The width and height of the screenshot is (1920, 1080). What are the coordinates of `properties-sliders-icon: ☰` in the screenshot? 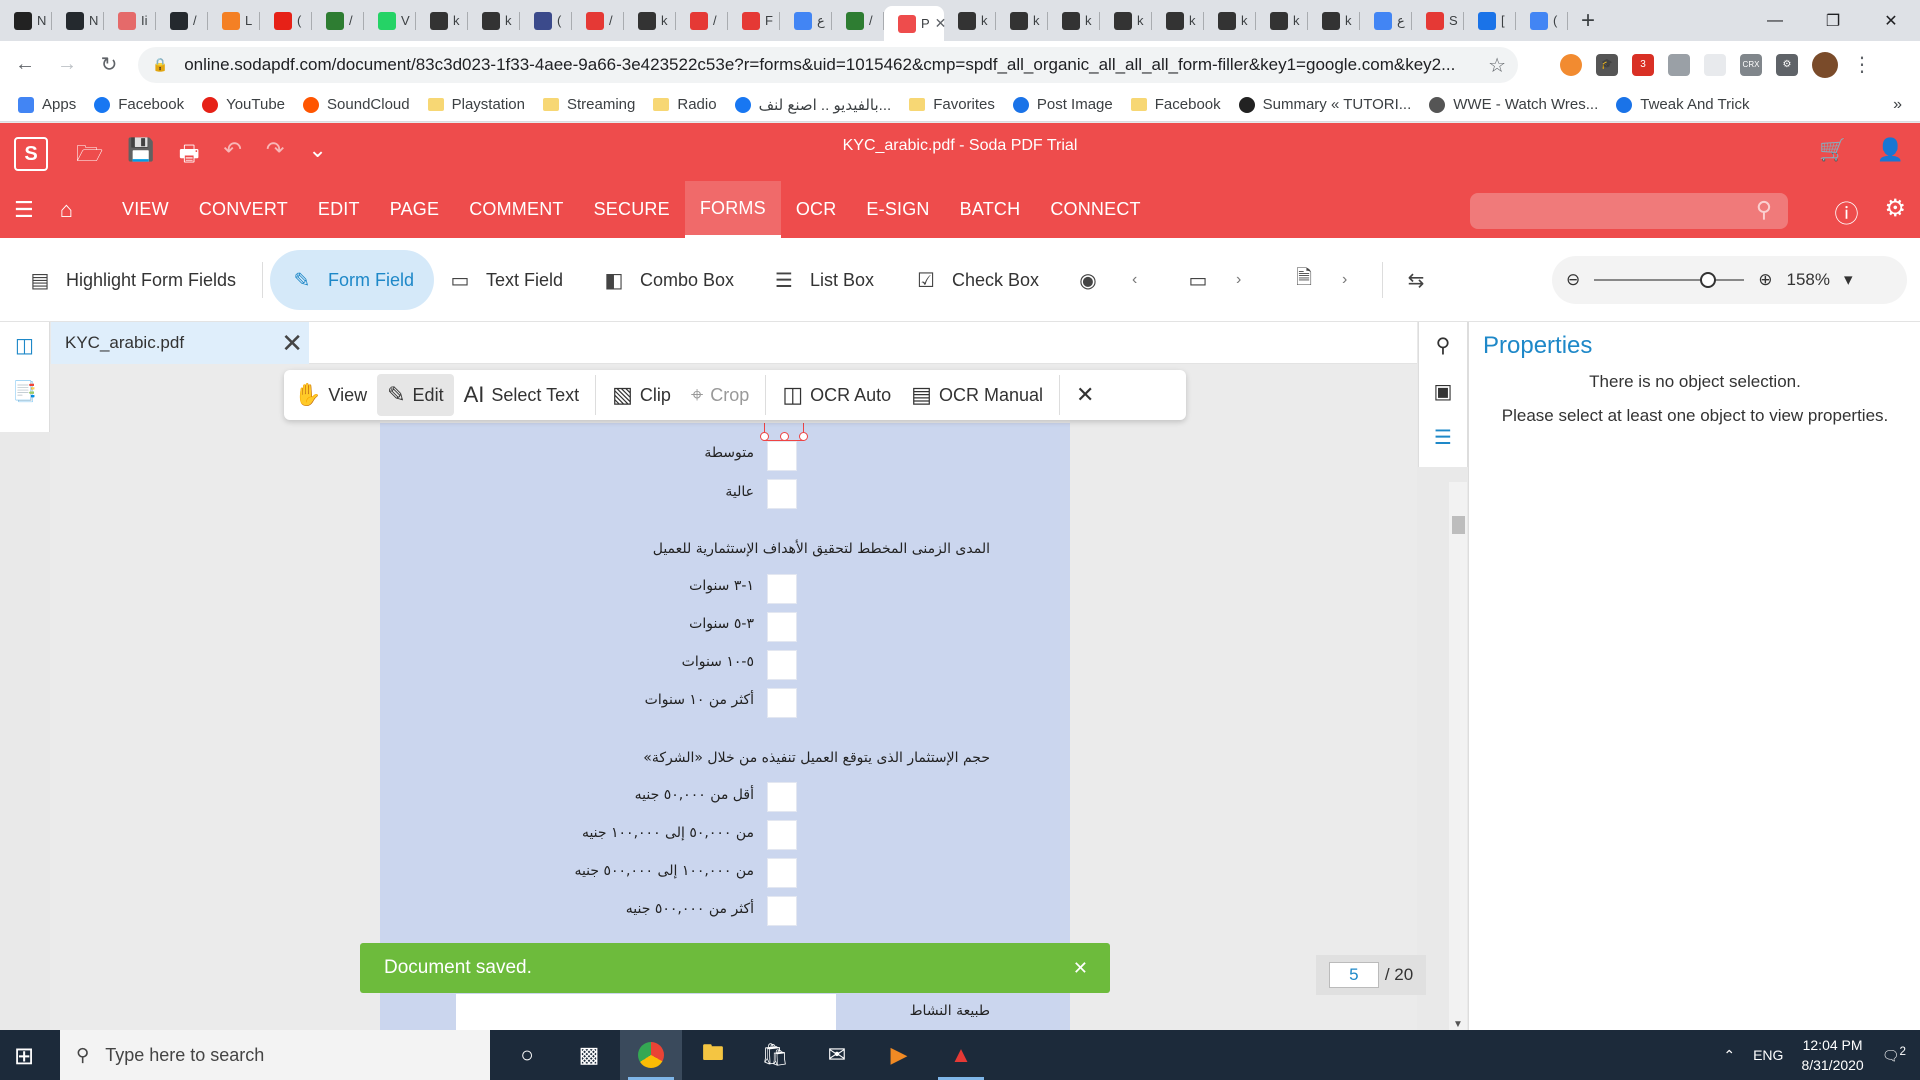 It's located at (1443, 437).